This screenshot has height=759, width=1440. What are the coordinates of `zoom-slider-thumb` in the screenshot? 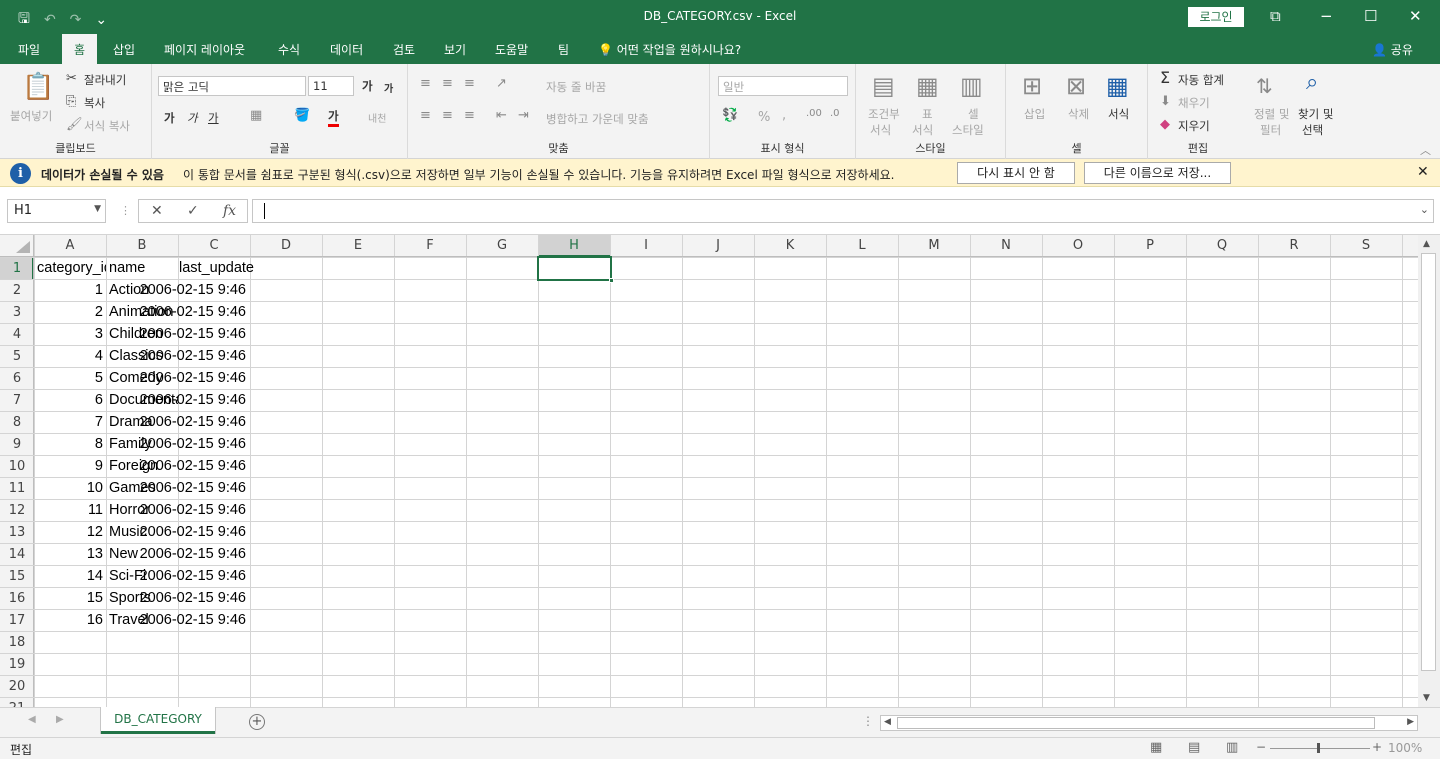 It's located at (1318, 748).